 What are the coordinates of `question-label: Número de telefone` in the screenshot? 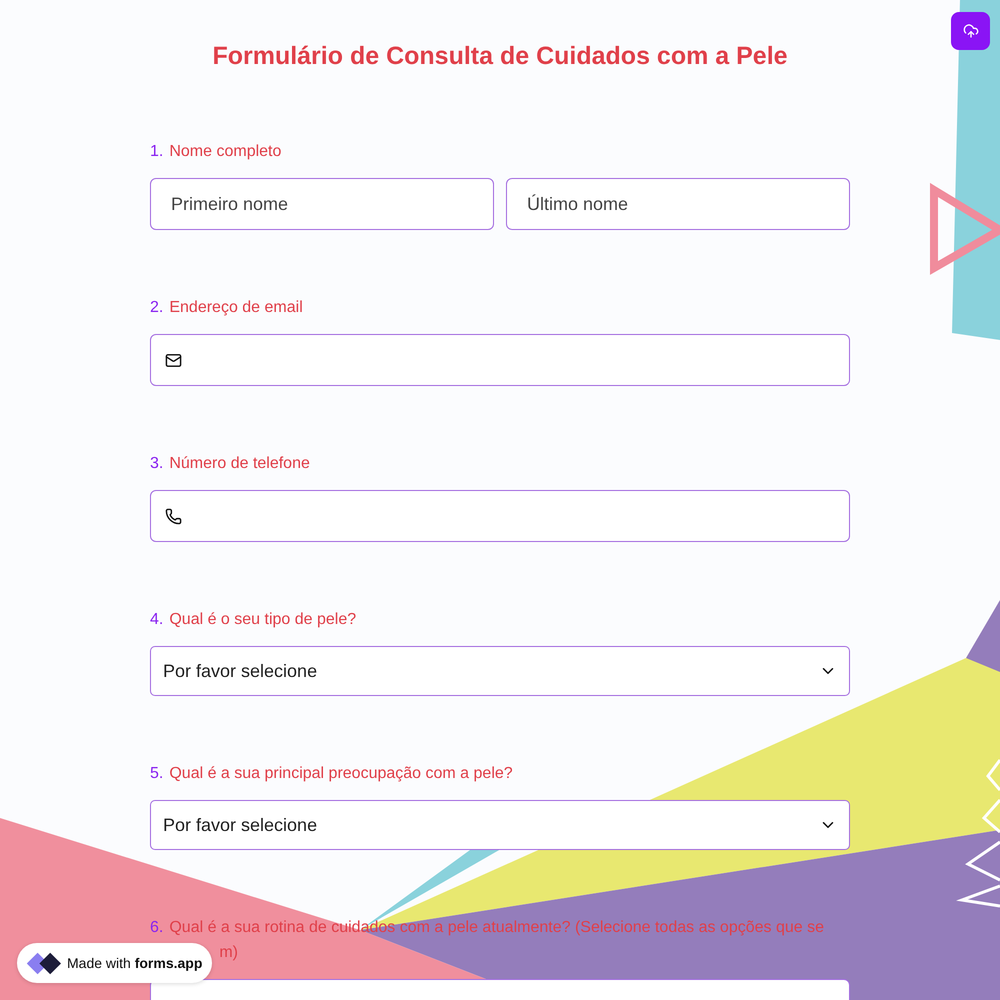 It's located at (239, 464).